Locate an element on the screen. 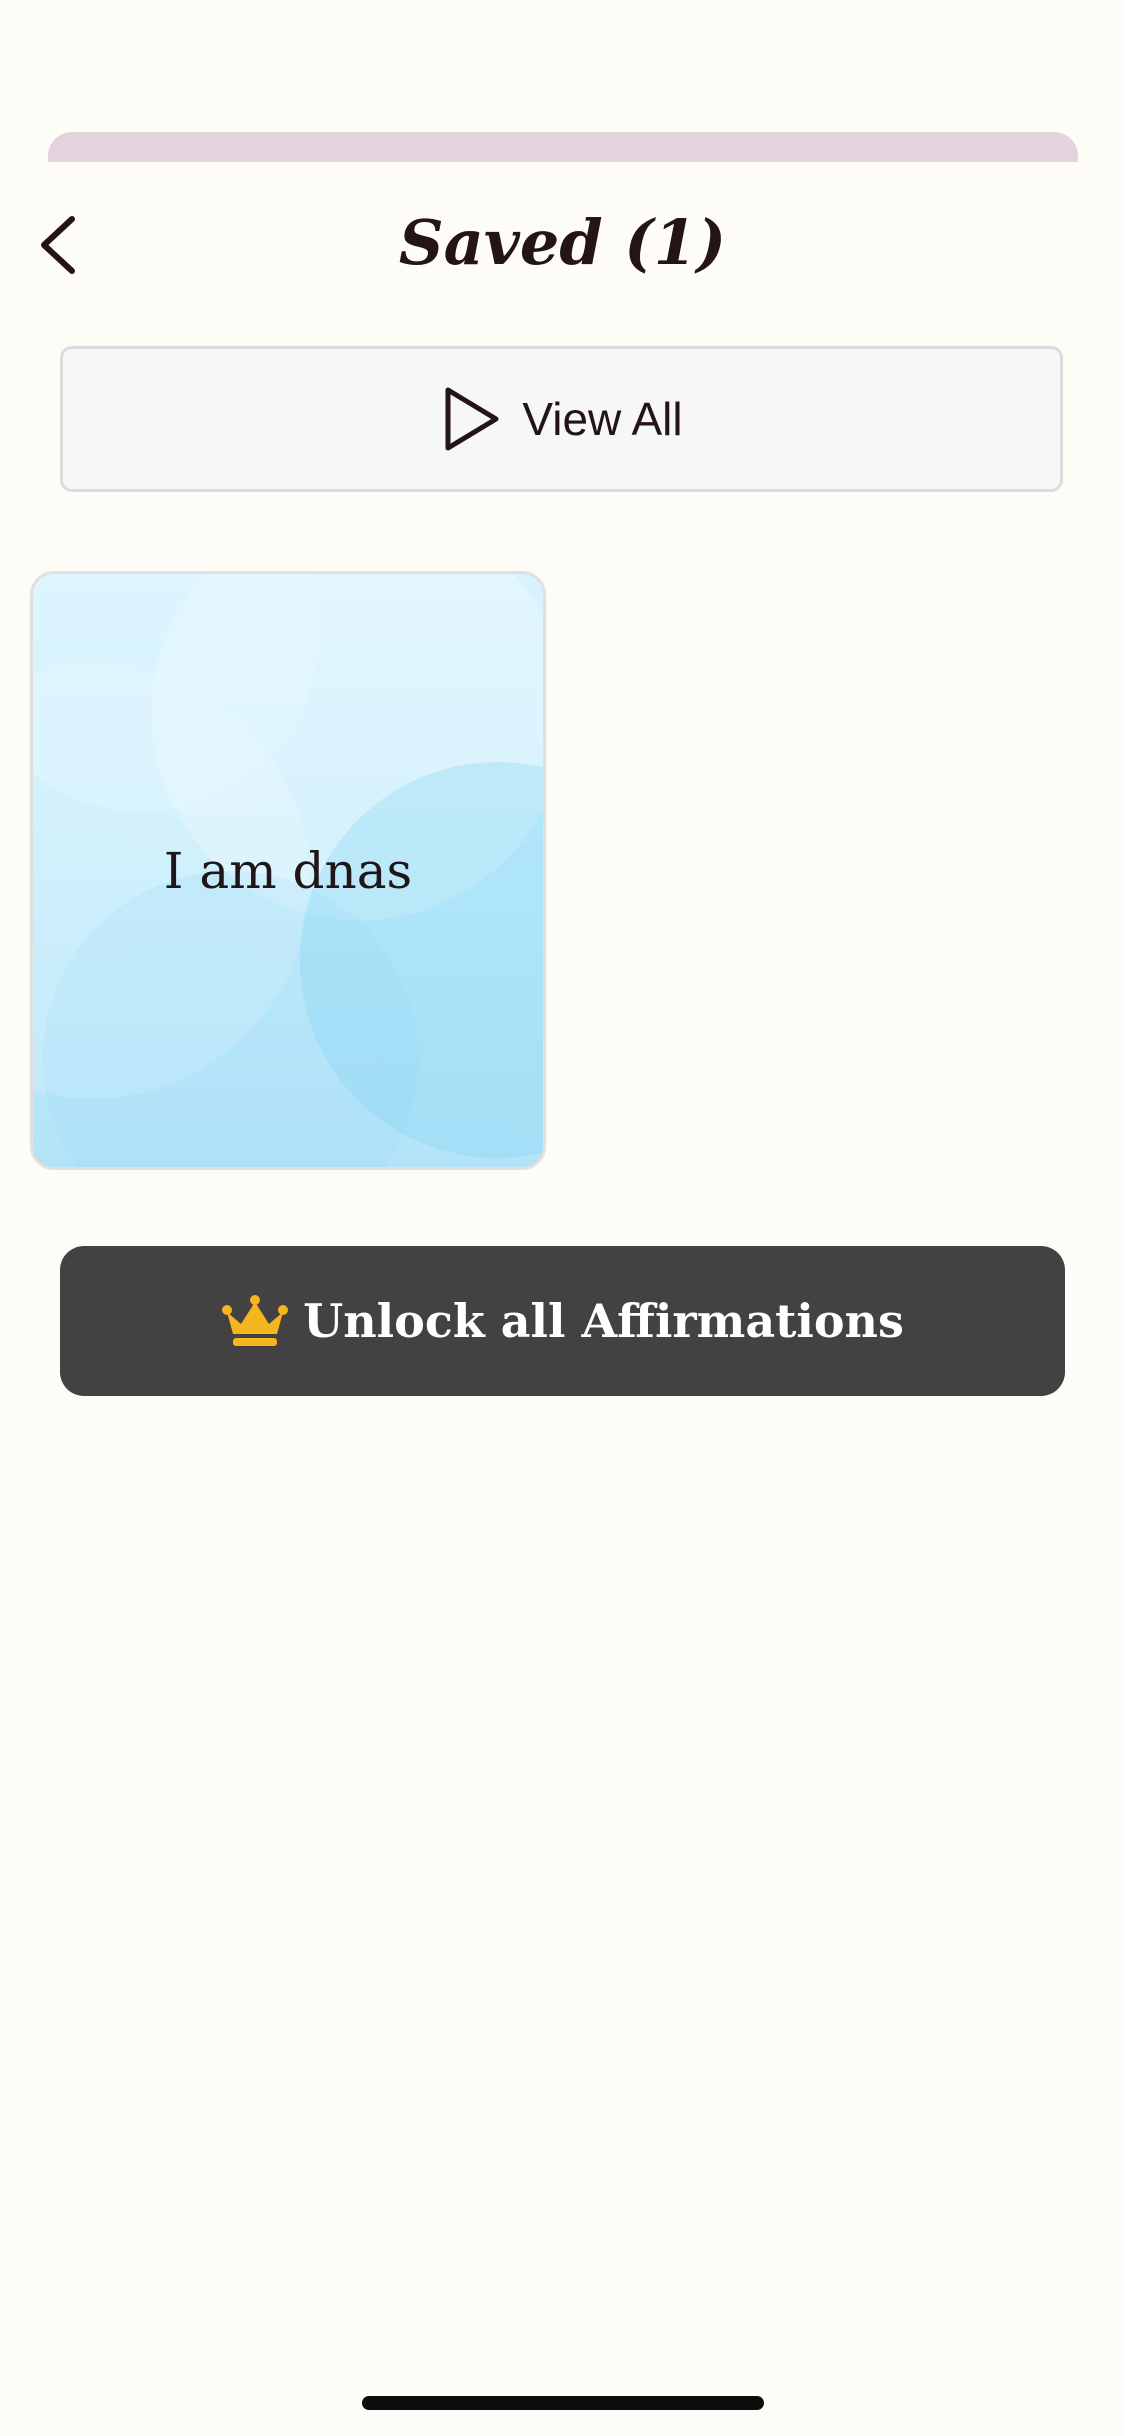 Image resolution: width=1125 pixels, height=2436 pixels. unlock-all-button: Unlock all Affirmations is located at coordinates (562, 1321).